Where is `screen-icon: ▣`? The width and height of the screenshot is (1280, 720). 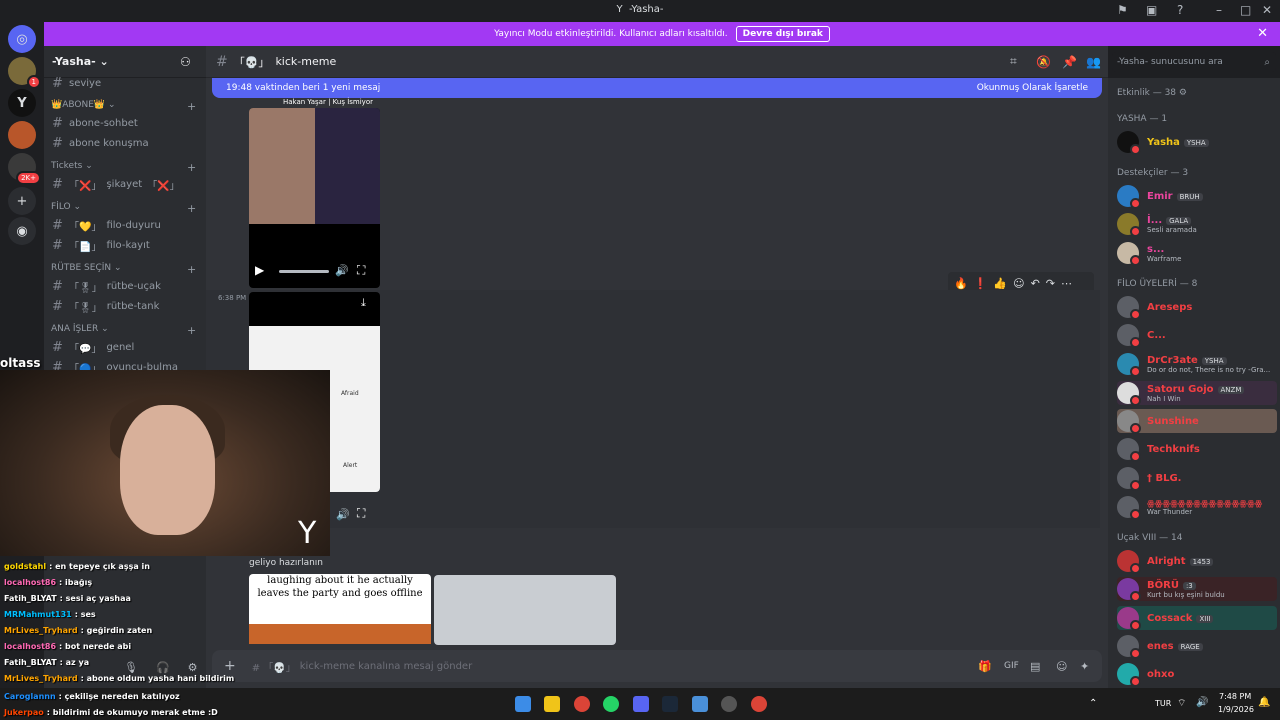
screen-icon: ▣ is located at coordinates (1151, 10).